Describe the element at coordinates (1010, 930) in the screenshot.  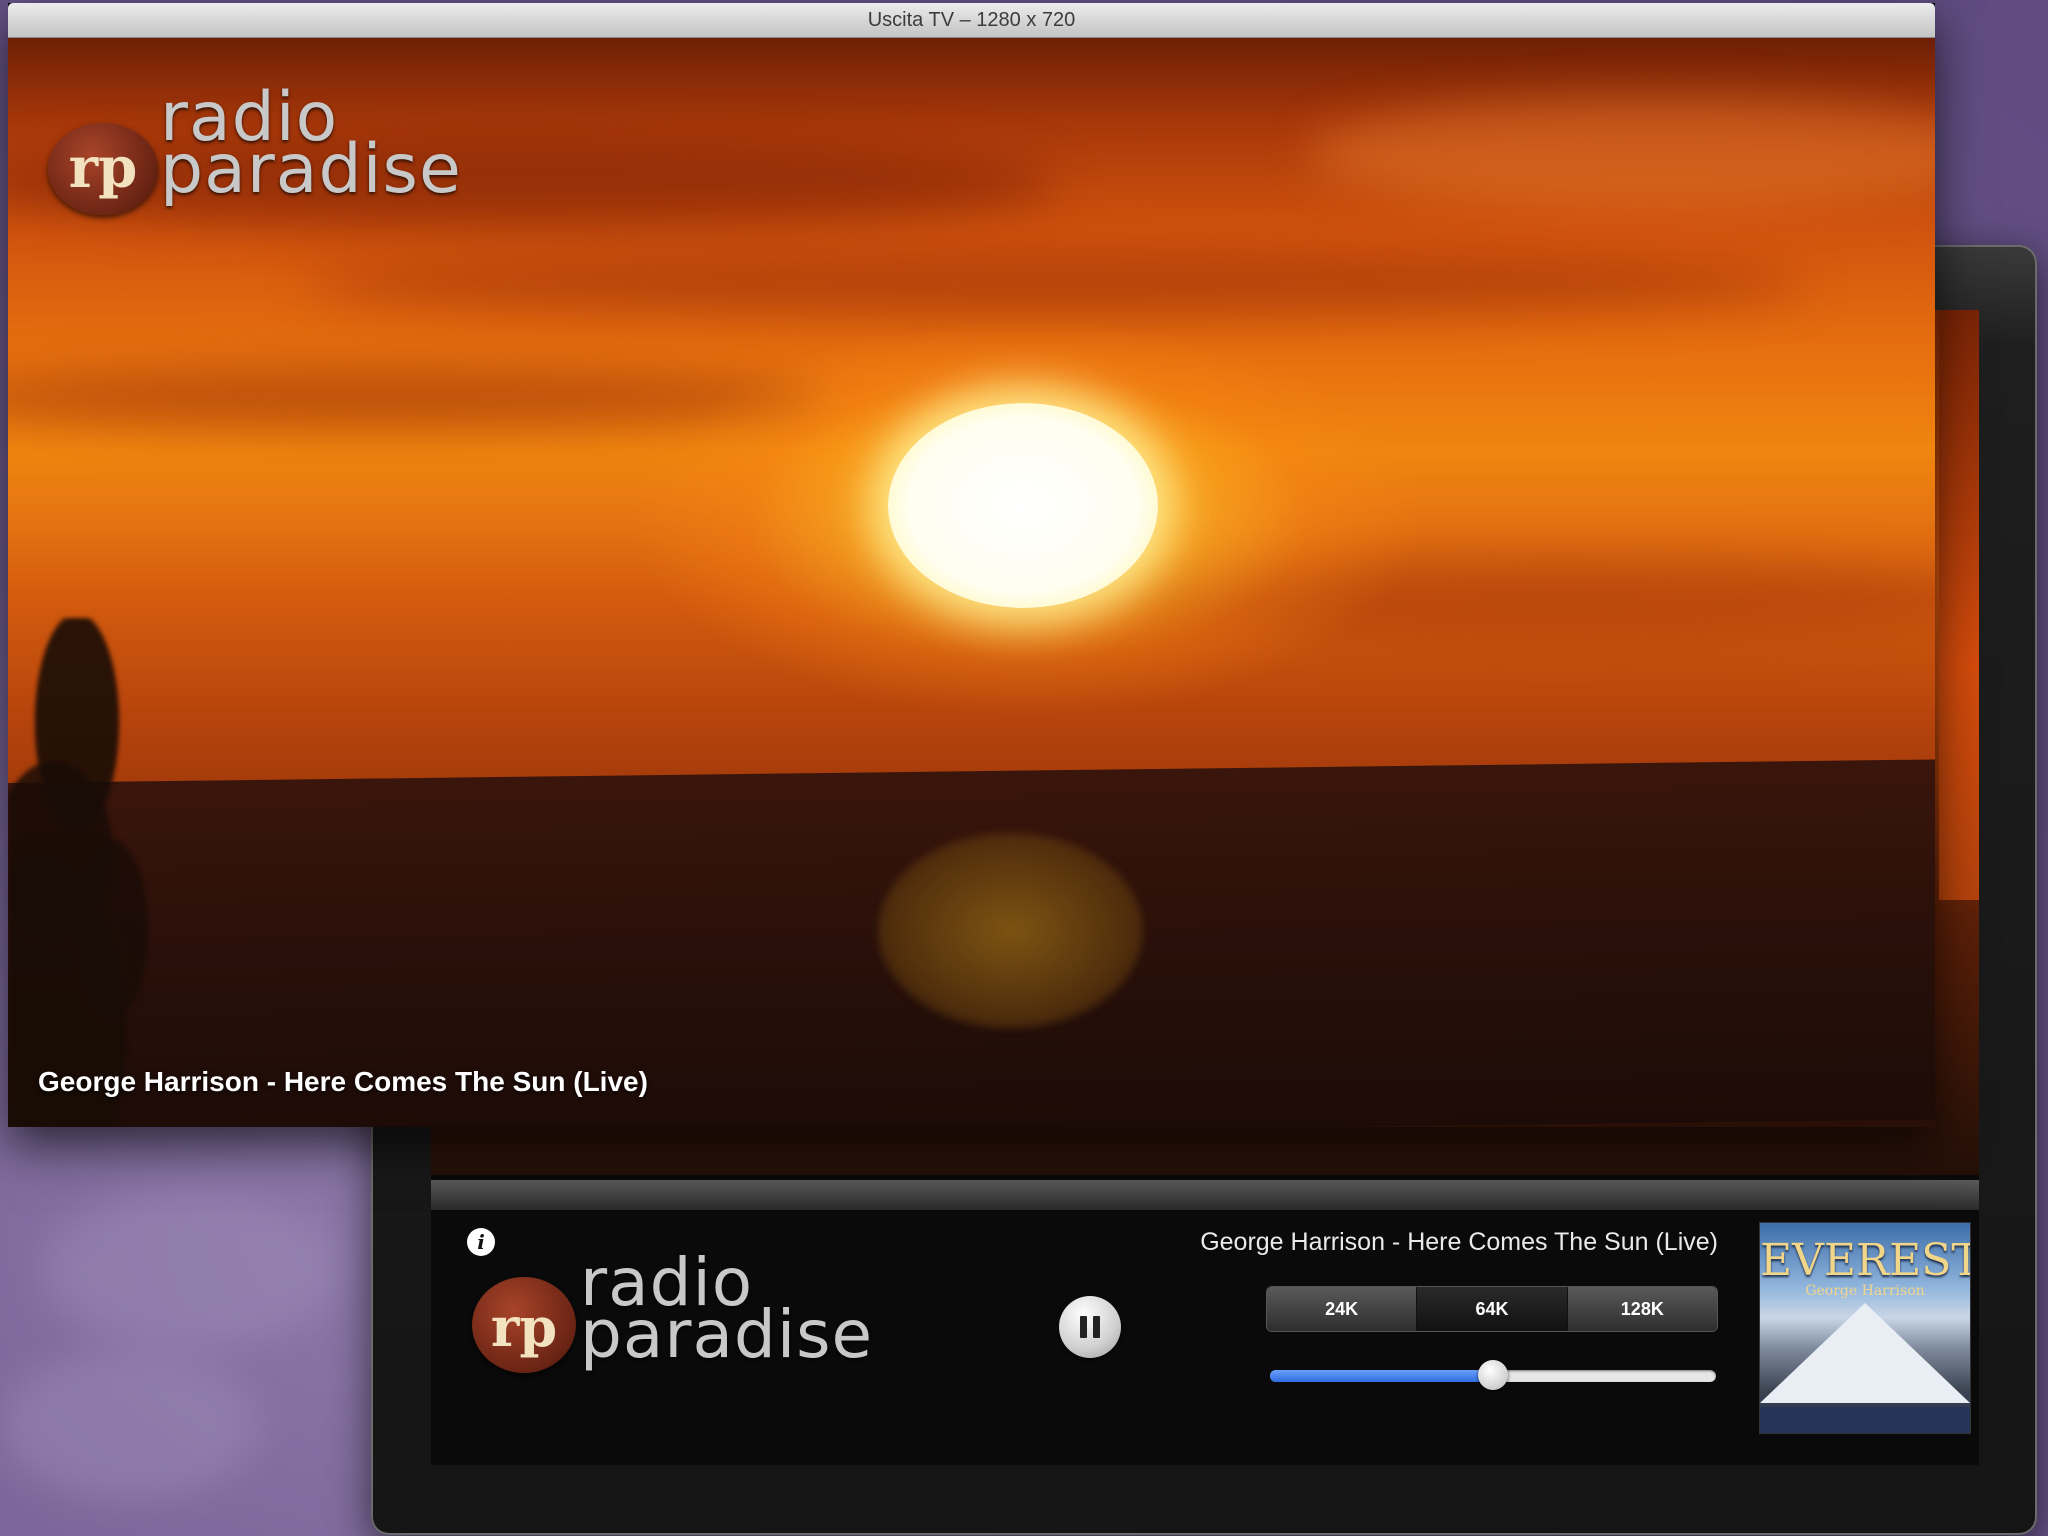
I see `sun-reflection` at that location.